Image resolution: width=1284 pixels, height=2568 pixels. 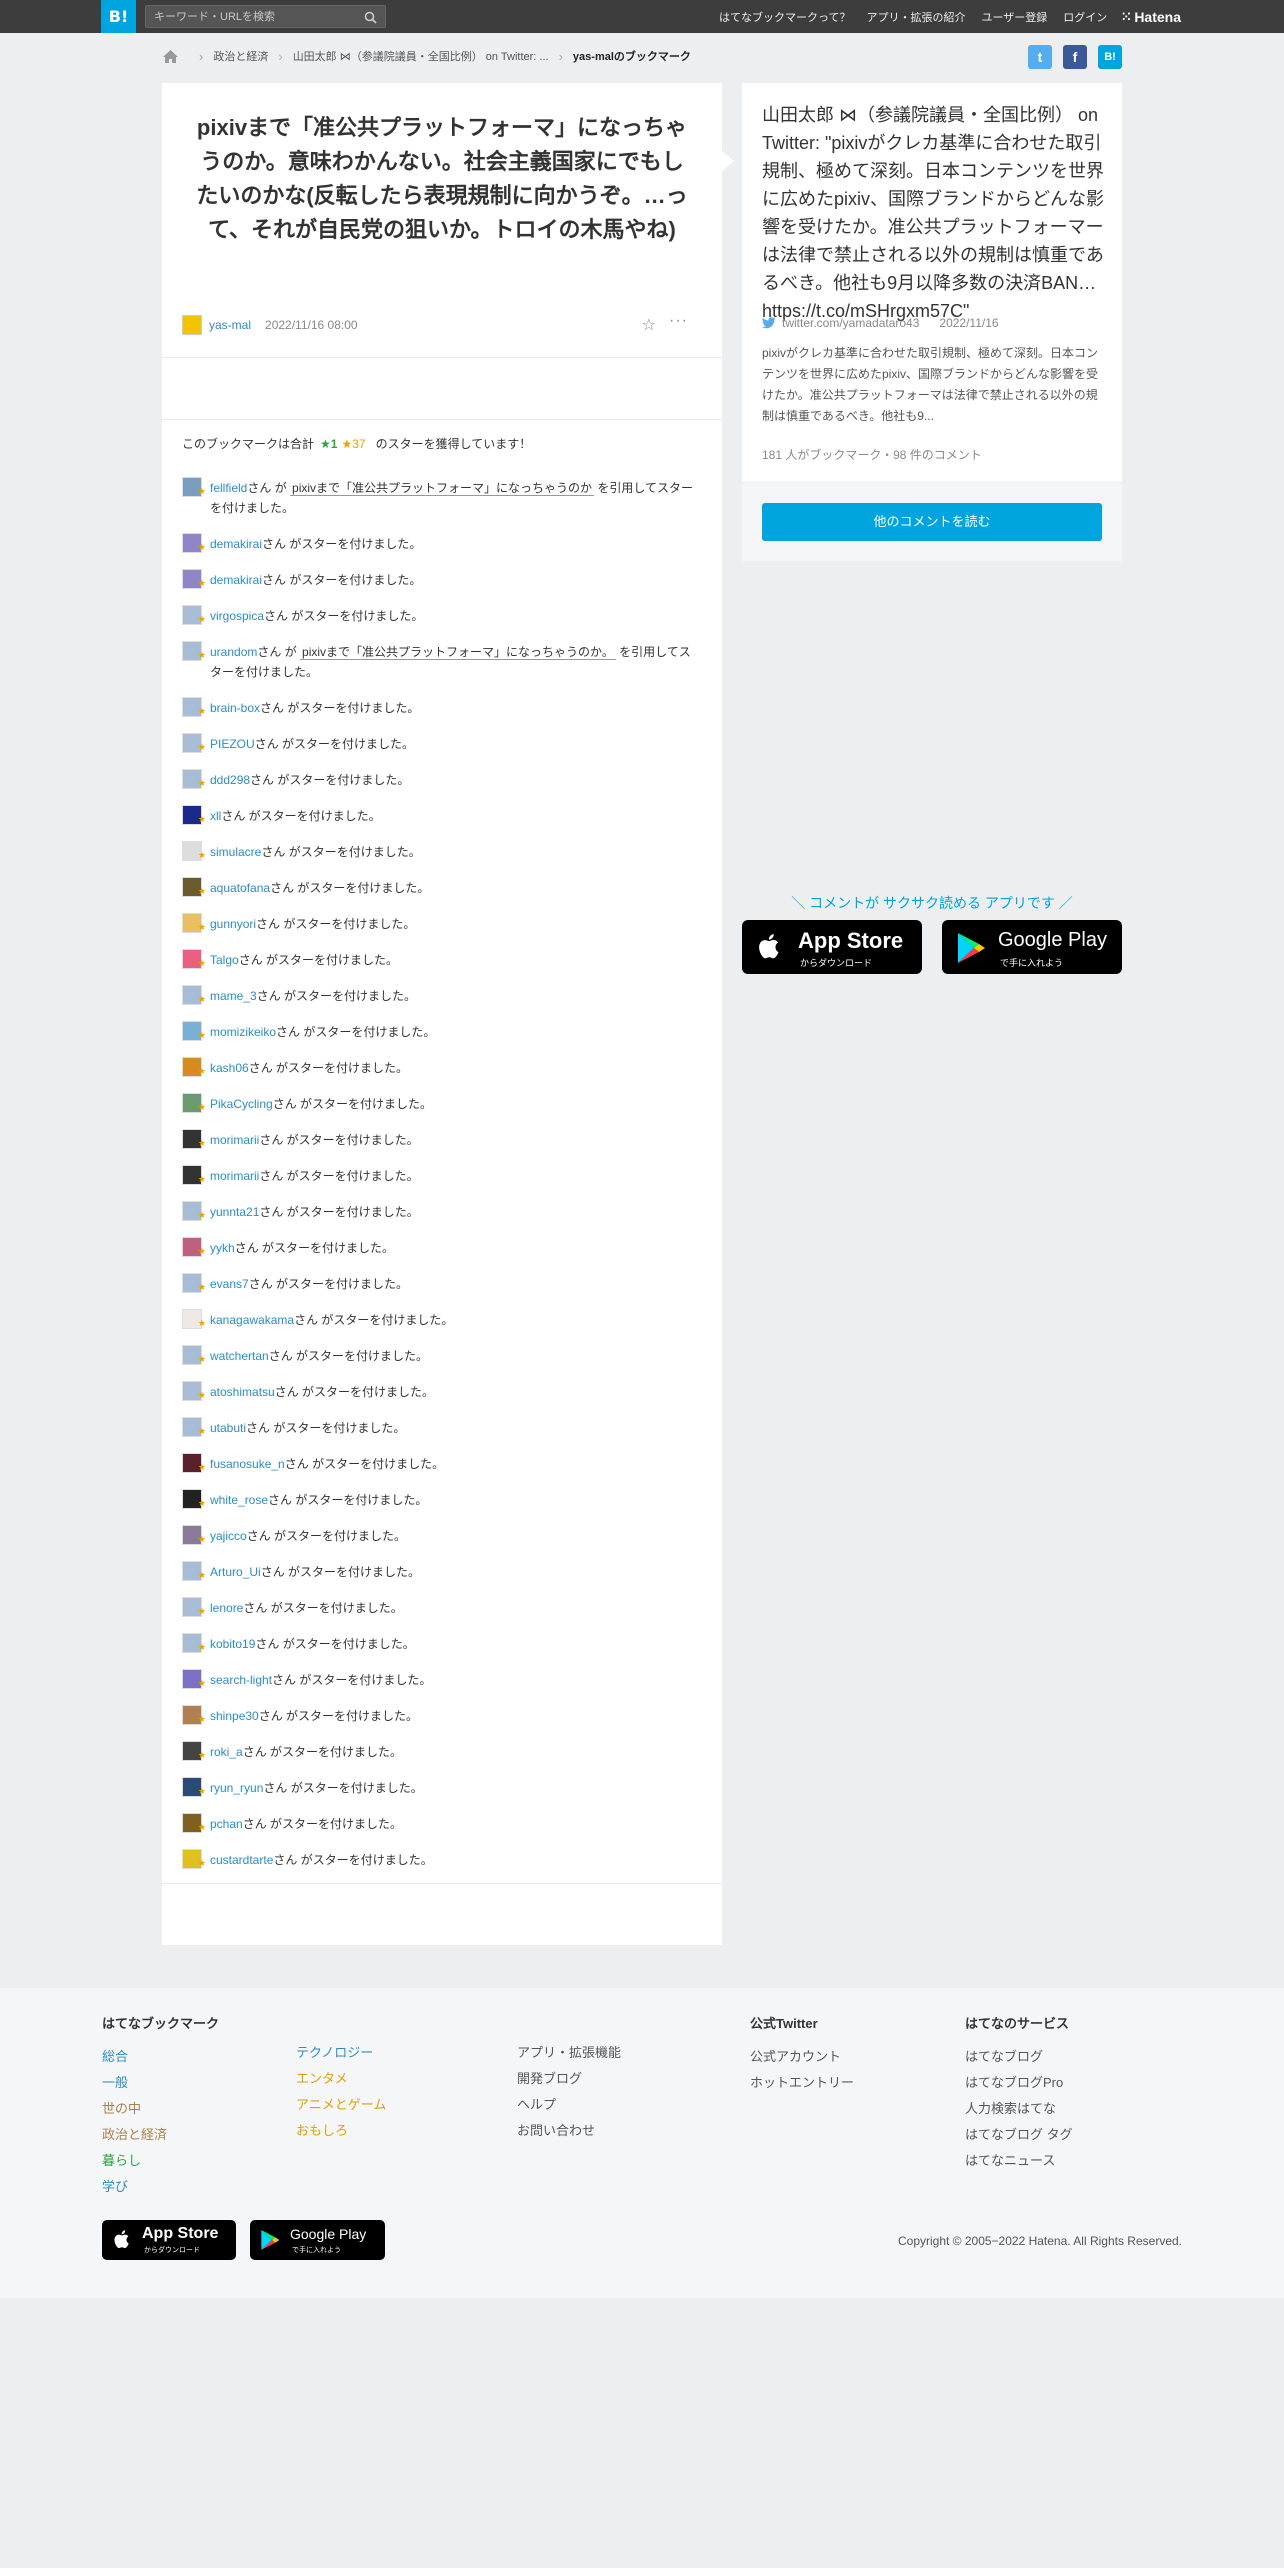 What do you see at coordinates (239, 1356) in the screenshot?
I see `star-user: watchertan` at bounding box center [239, 1356].